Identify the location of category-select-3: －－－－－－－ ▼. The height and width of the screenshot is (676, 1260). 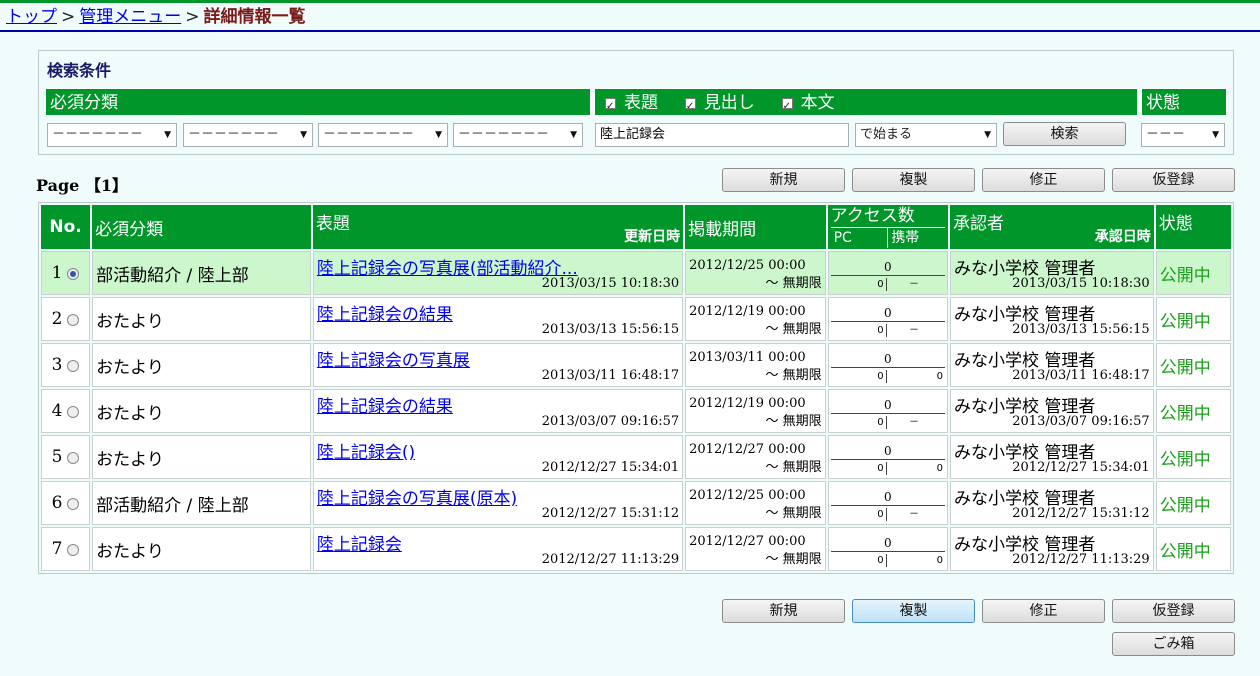
(383, 135).